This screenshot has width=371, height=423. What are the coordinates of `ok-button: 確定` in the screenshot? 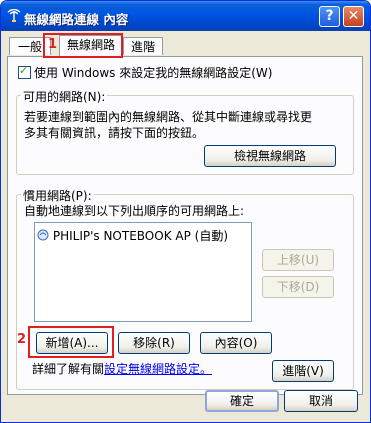 It's located at (242, 401).